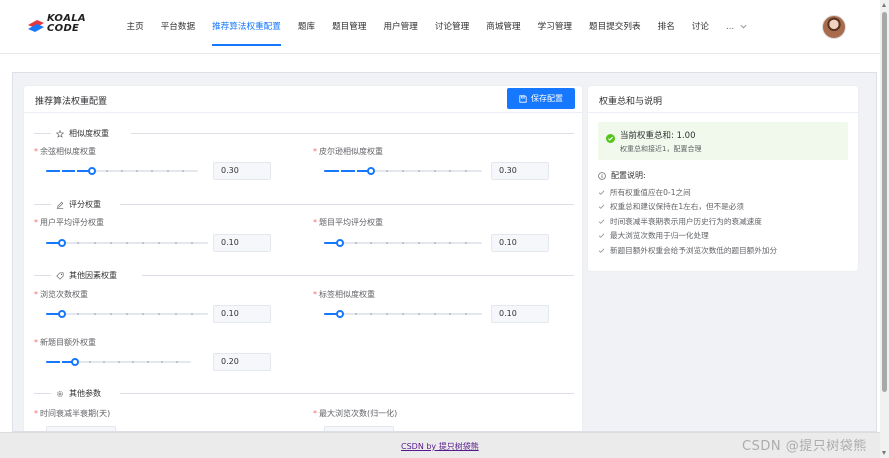  What do you see at coordinates (242, 243) in the screenshot?
I see `user-rating-weight-value: 0.10` at bounding box center [242, 243].